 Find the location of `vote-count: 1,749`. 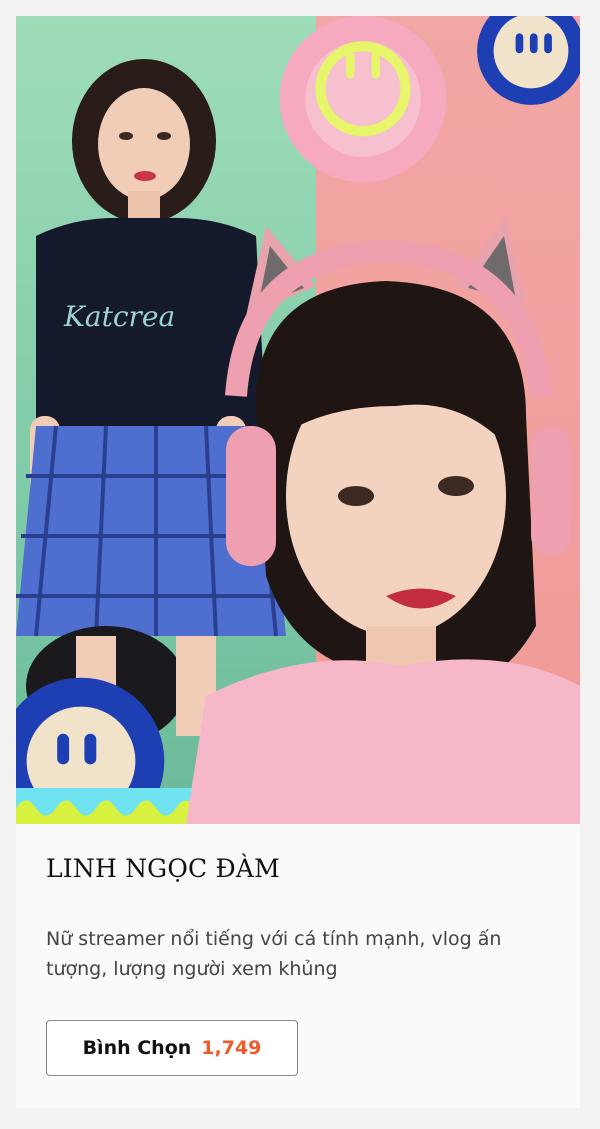

vote-count: 1,749 is located at coordinates (231, 1048).